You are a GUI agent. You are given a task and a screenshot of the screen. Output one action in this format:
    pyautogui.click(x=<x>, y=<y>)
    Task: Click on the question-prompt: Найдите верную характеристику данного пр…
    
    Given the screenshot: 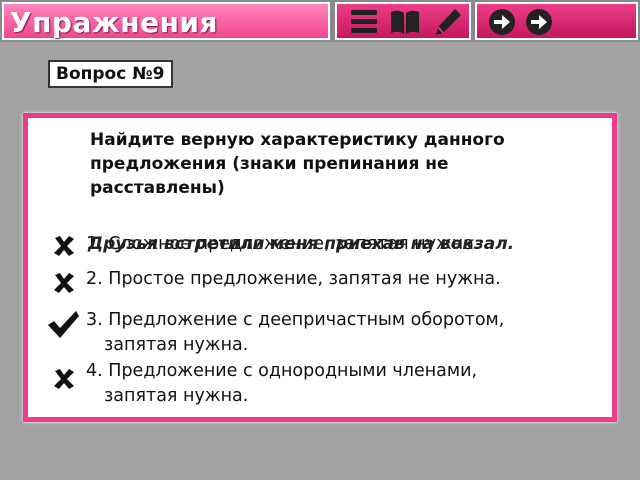 What is the action you would take?
    pyautogui.click(x=297, y=164)
    